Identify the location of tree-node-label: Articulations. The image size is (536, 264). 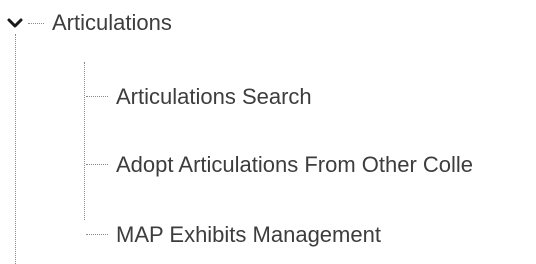
(112, 23).